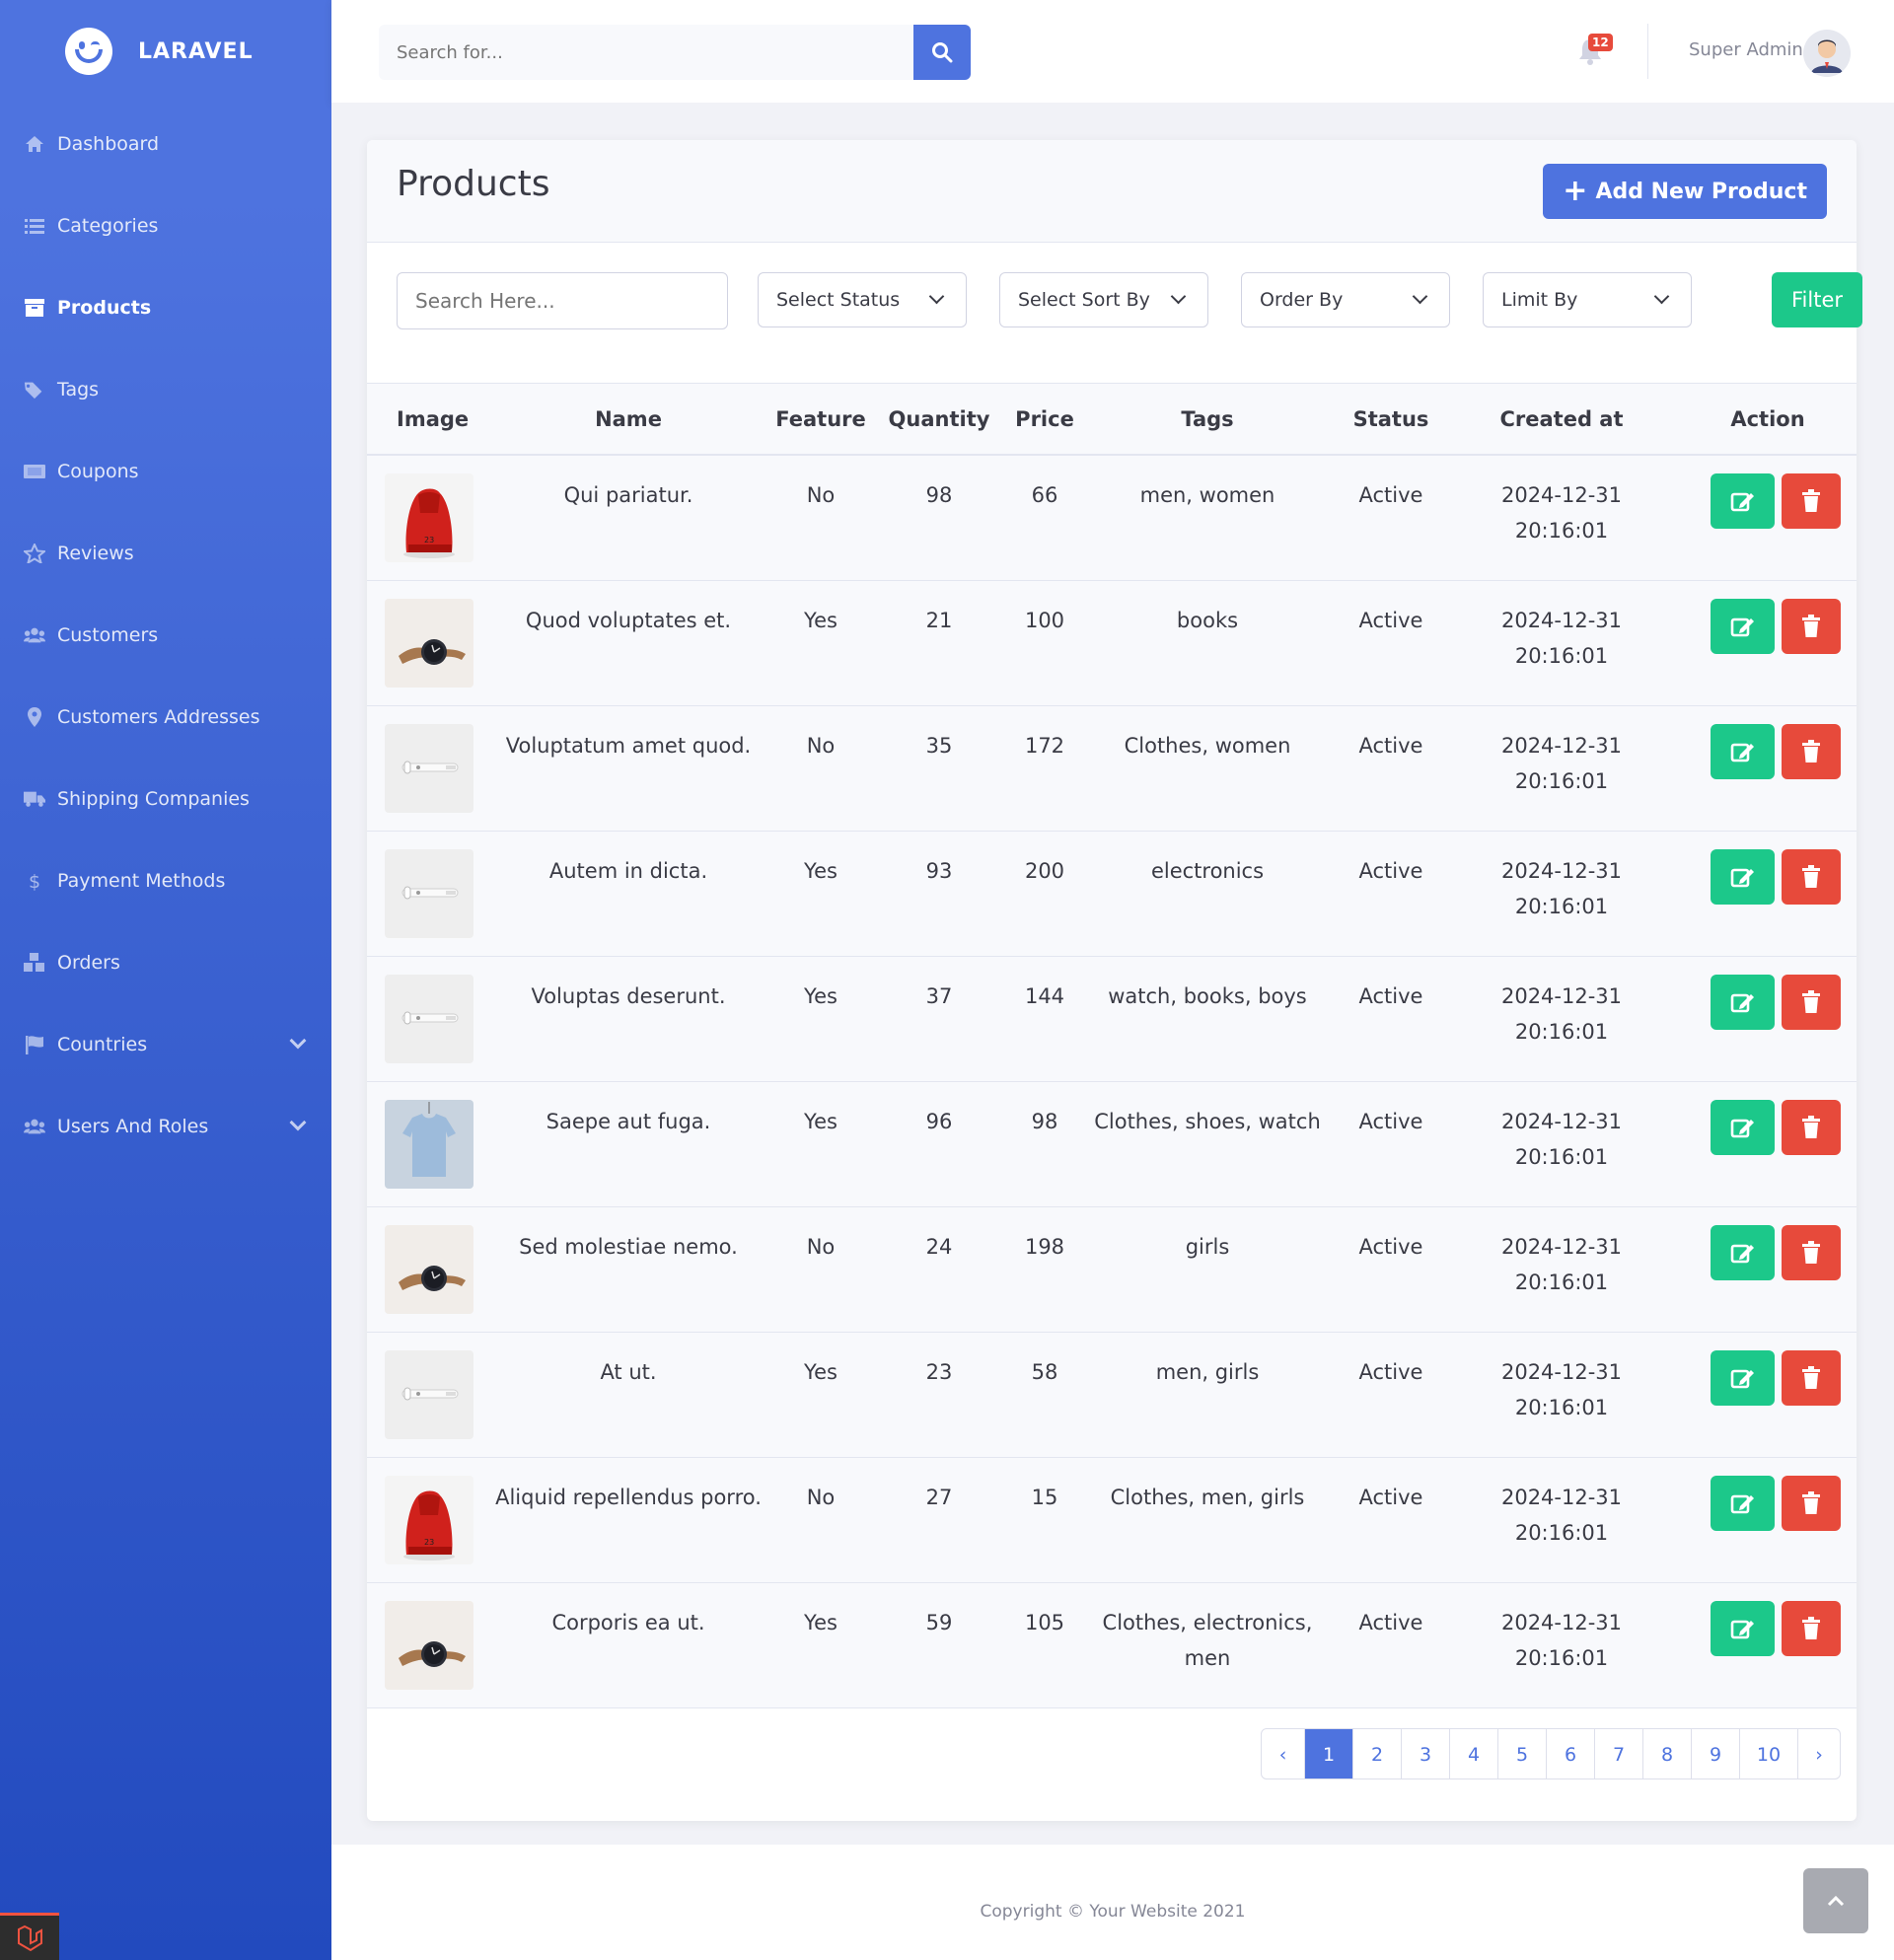  I want to click on sidebar-item-label: Countries, so click(102, 1045).